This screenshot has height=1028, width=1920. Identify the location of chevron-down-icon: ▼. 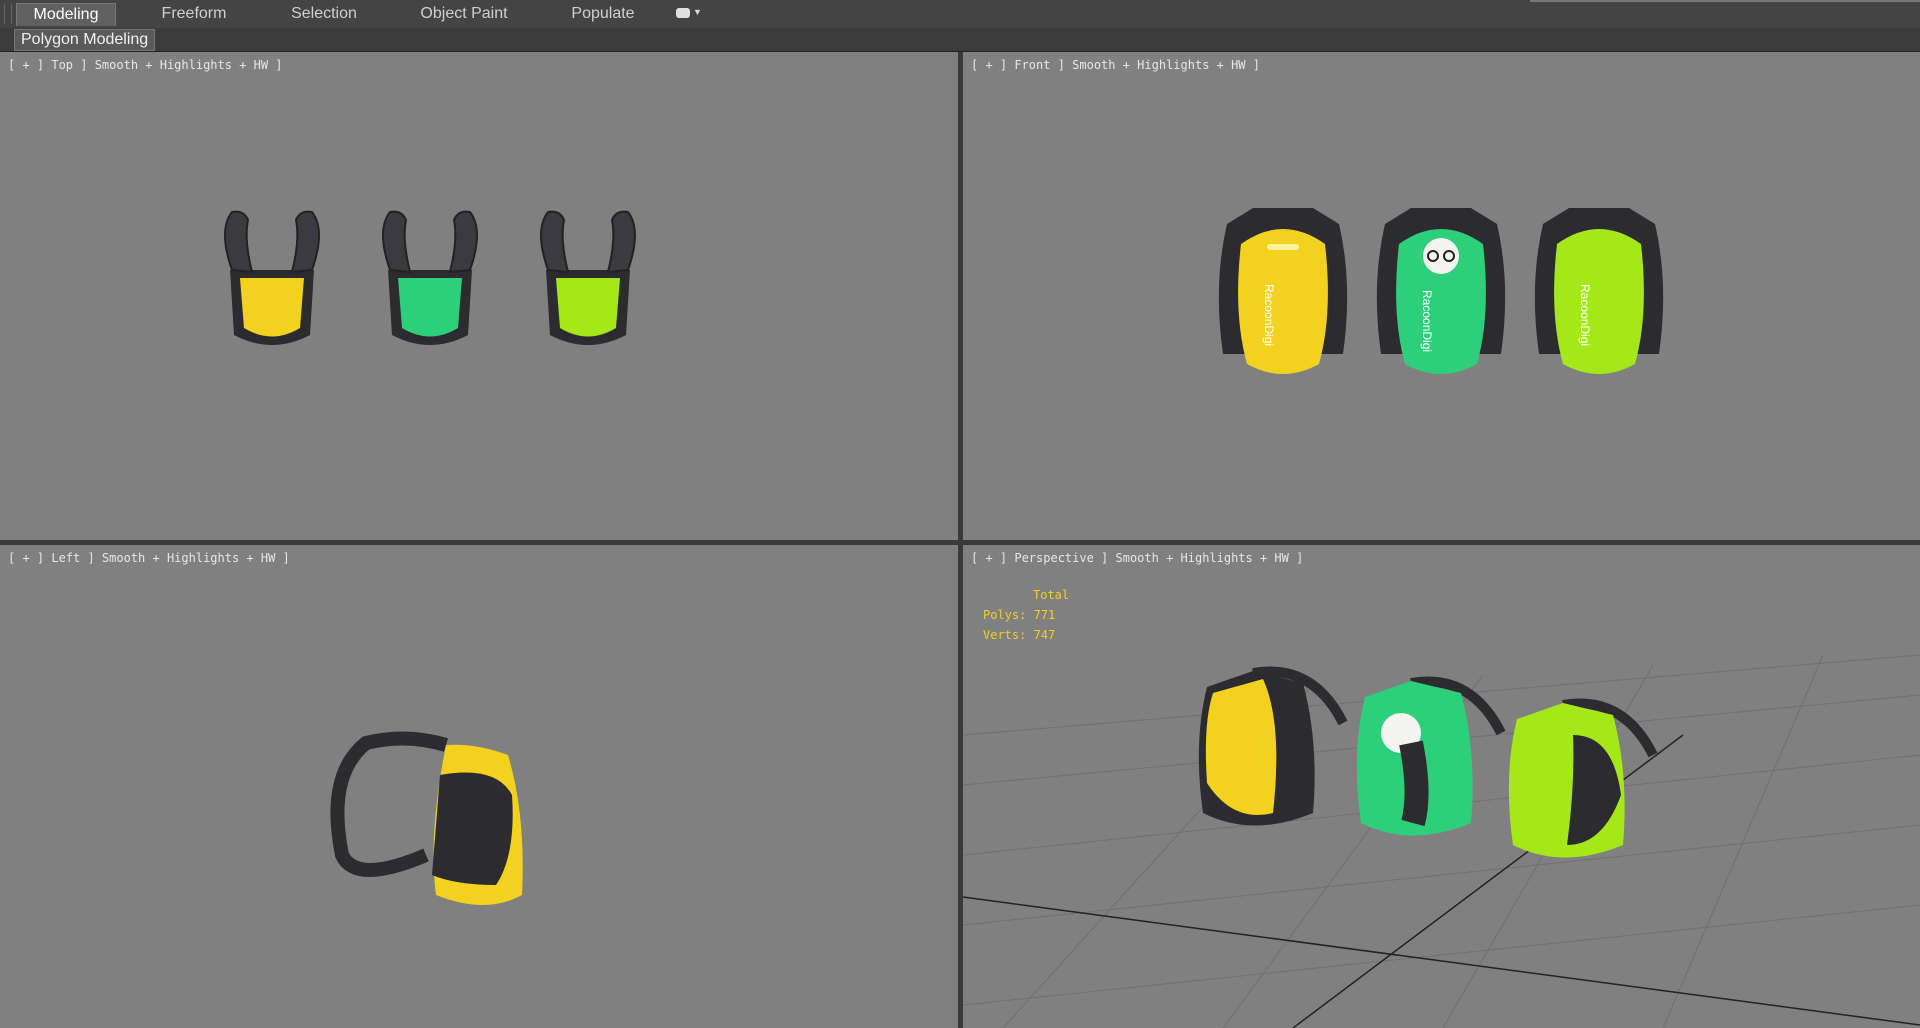
(697, 12).